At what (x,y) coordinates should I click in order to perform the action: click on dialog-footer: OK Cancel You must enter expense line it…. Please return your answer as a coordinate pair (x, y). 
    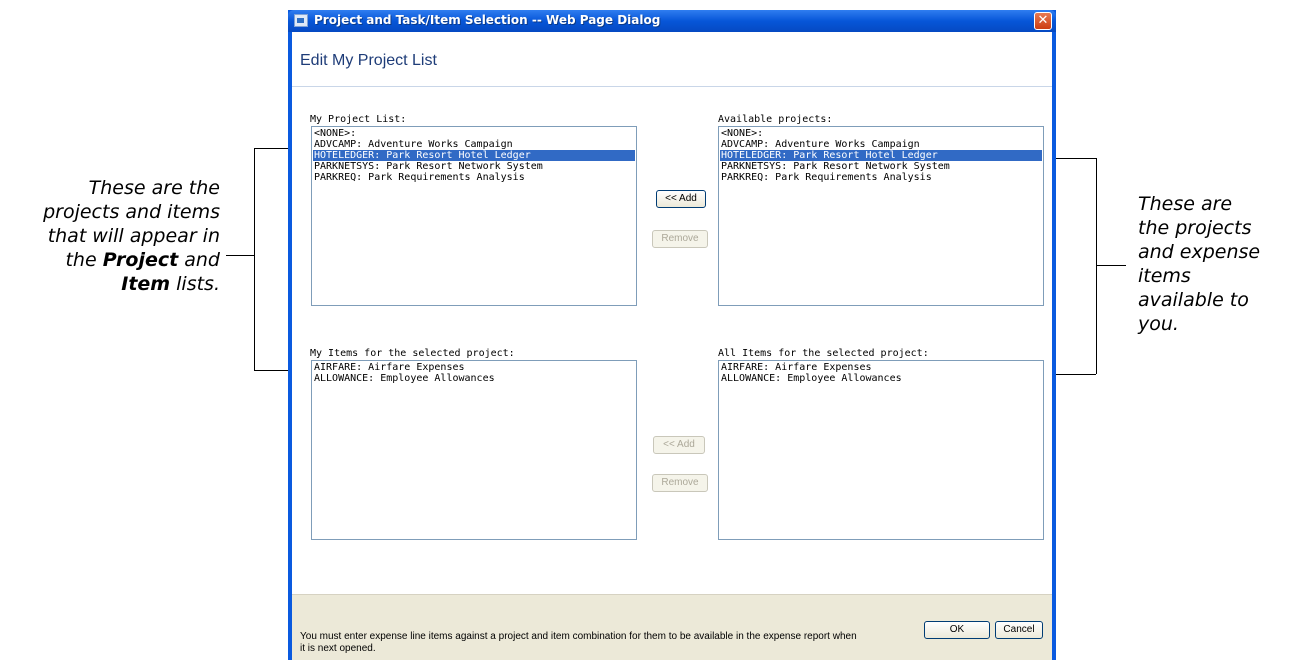
    Looking at the image, I should click on (672, 627).